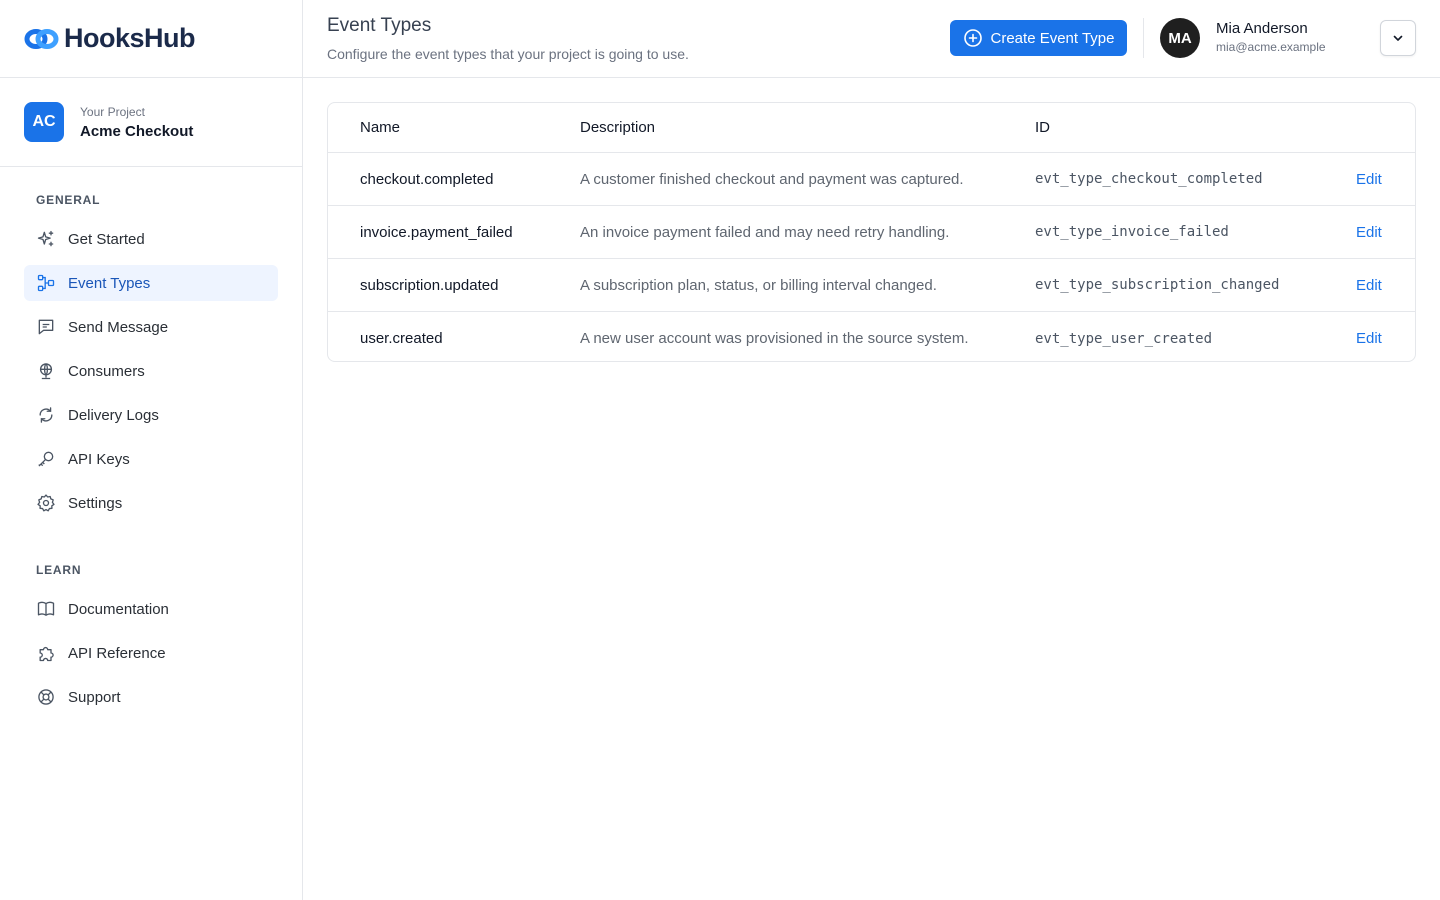 The width and height of the screenshot is (1440, 900). Describe the element at coordinates (95, 503) in the screenshot. I see `sidebar-item-label: Settings` at that location.